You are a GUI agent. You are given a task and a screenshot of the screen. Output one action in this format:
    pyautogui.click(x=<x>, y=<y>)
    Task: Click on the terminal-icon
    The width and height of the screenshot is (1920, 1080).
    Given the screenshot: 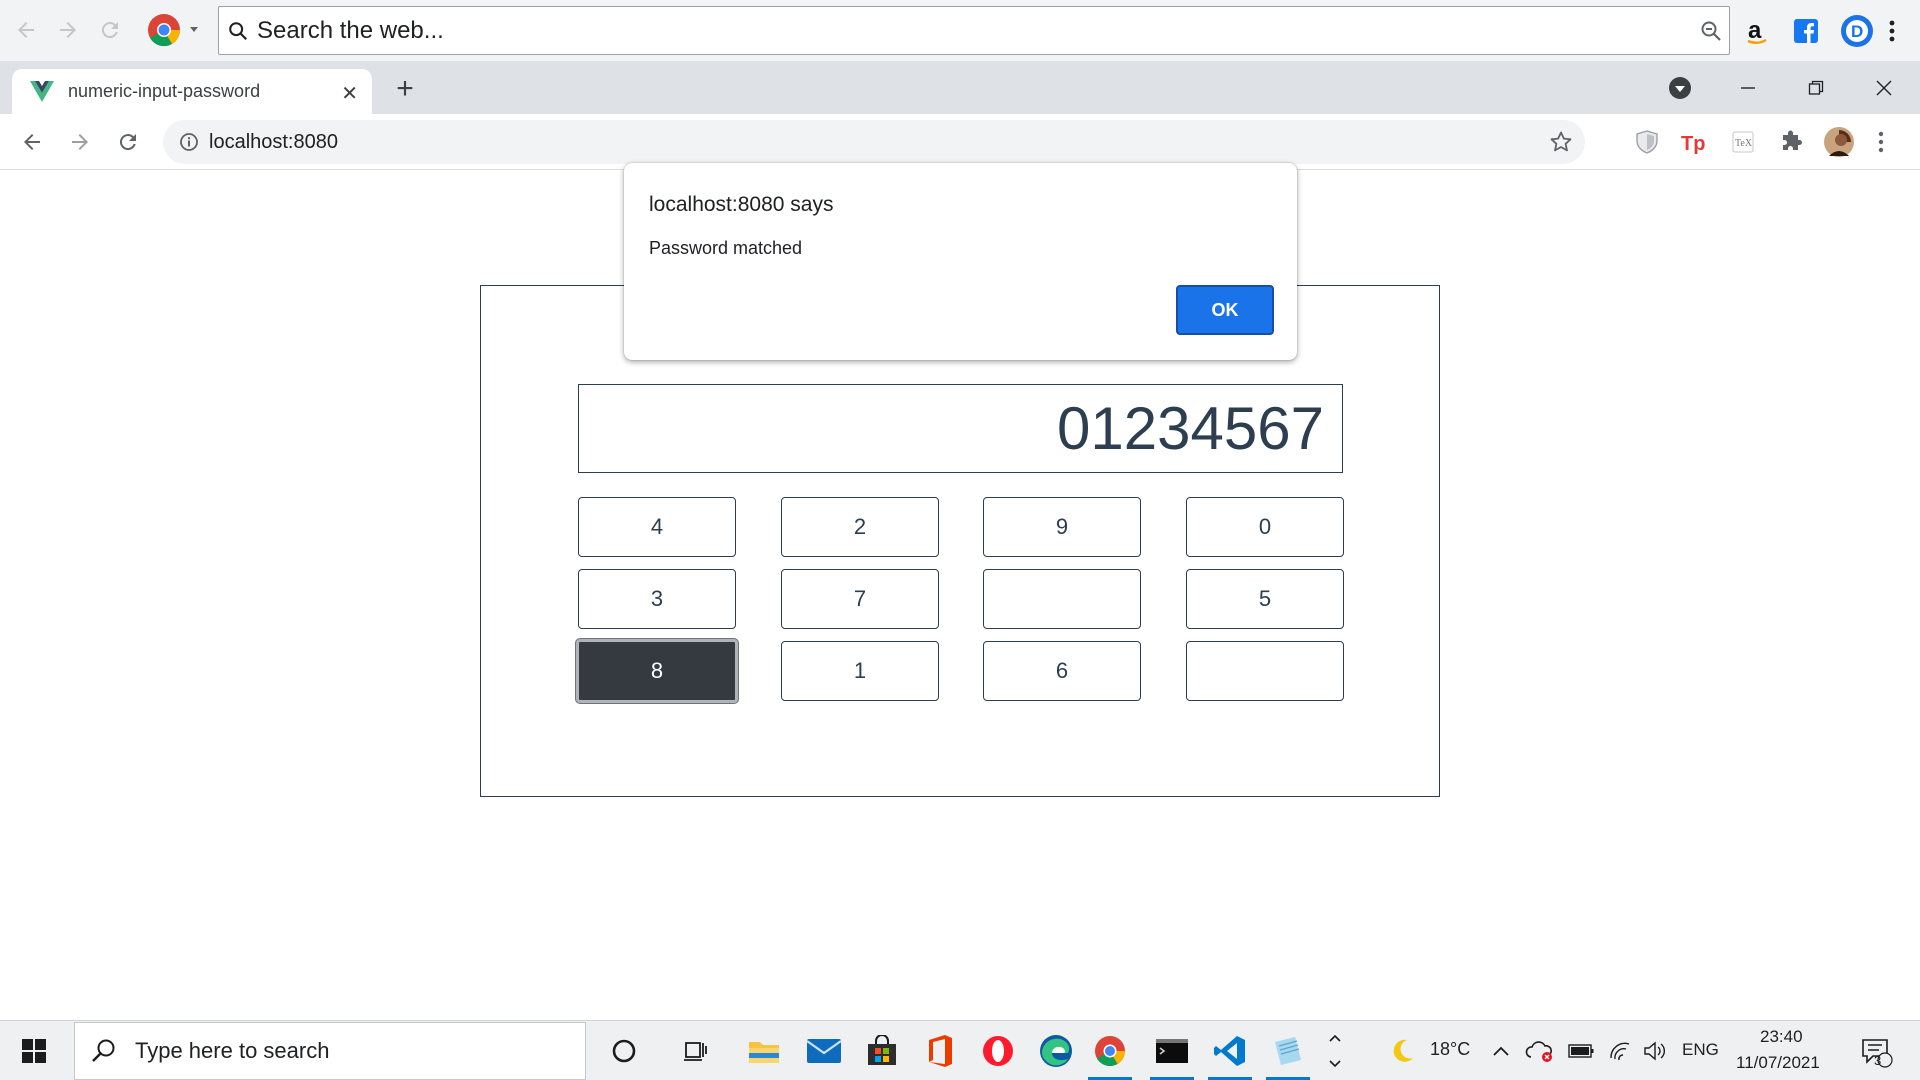 What is the action you would take?
    pyautogui.click(x=1172, y=1051)
    